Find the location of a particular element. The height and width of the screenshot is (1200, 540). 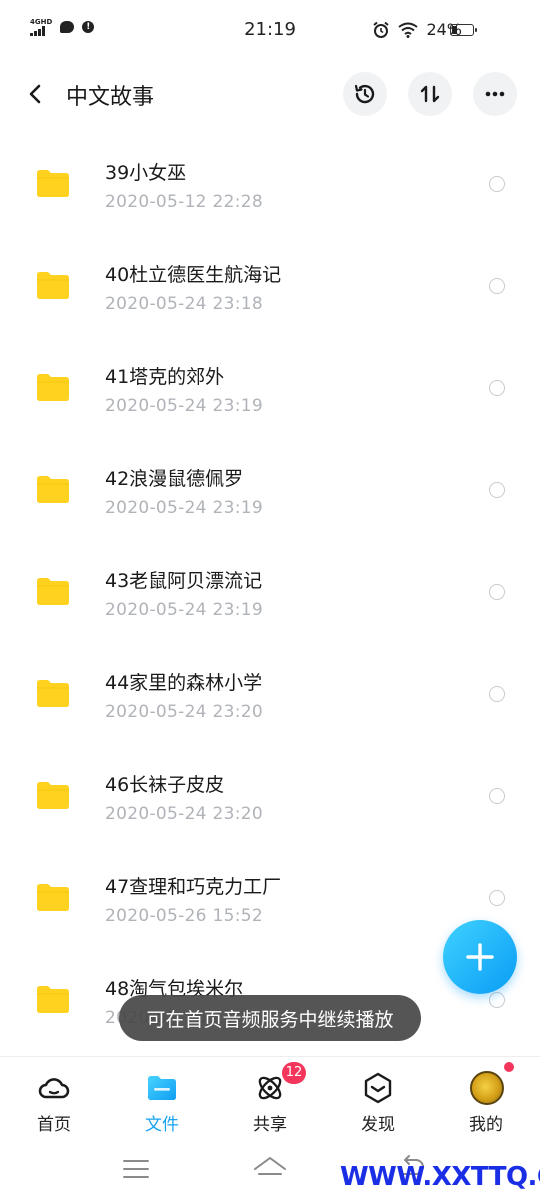

chevron-left-icon is located at coordinates (36, 94).